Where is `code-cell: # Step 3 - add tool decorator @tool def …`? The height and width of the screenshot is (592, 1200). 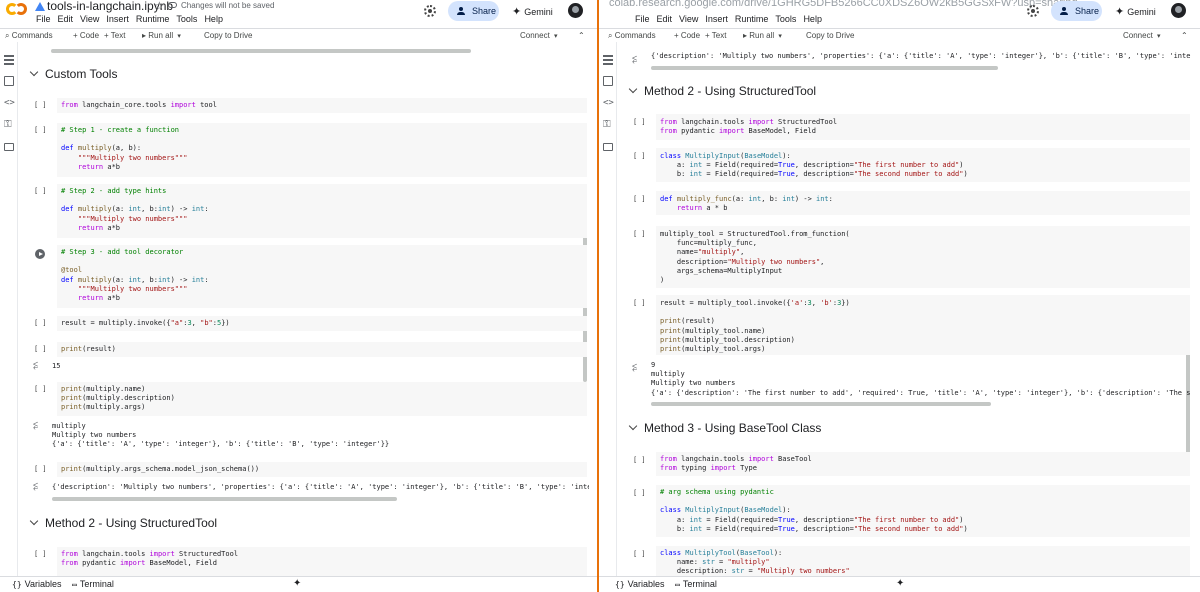 code-cell: # Step 3 - add tool decorator @tool def … is located at coordinates (309, 276).